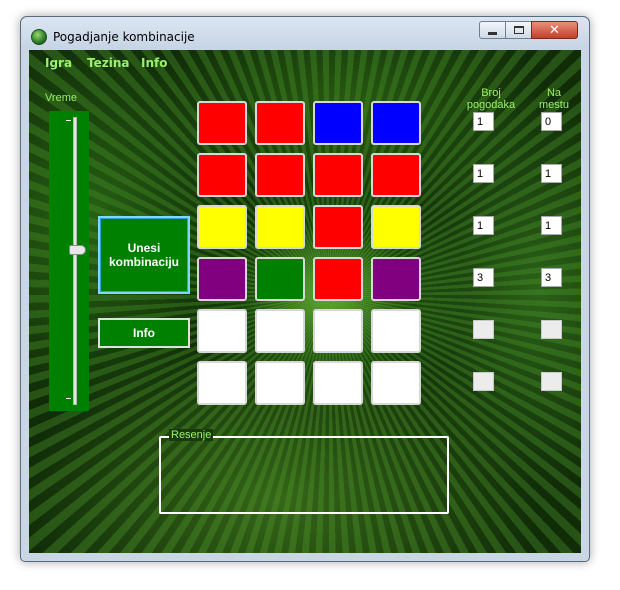 This screenshot has width=620, height=590. Describe the element at coordinates (222, 383) in the screenshot. I see `peg-r6-c1` at that location.